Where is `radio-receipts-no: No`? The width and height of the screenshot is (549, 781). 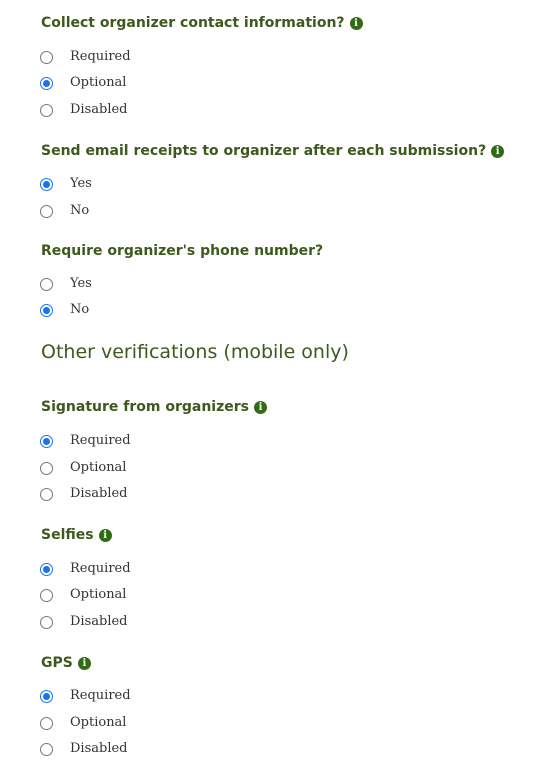
radio-receipts-no: No is located at coordinates (64, 211).